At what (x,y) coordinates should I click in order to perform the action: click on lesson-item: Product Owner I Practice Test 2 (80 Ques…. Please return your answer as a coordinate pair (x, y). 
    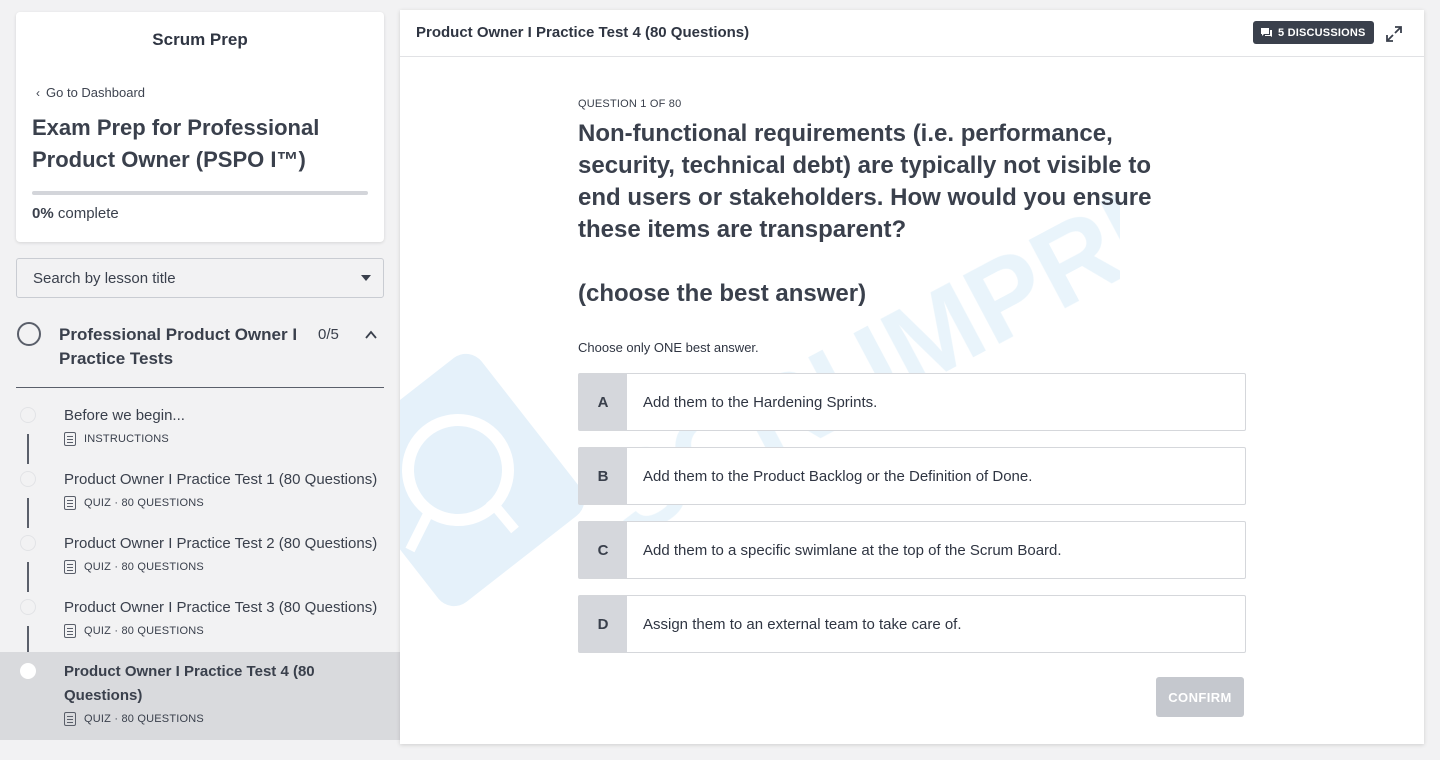
    Looking at the image, I should click on (200, 560).